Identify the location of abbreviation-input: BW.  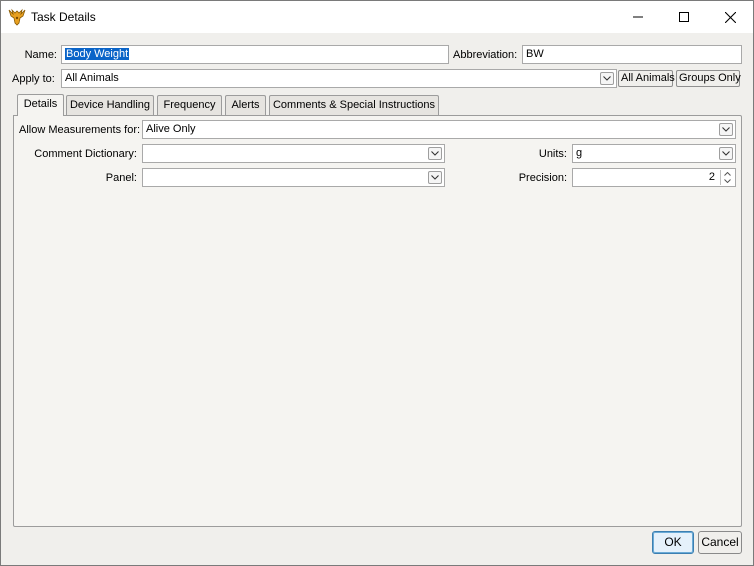
(632, 54).